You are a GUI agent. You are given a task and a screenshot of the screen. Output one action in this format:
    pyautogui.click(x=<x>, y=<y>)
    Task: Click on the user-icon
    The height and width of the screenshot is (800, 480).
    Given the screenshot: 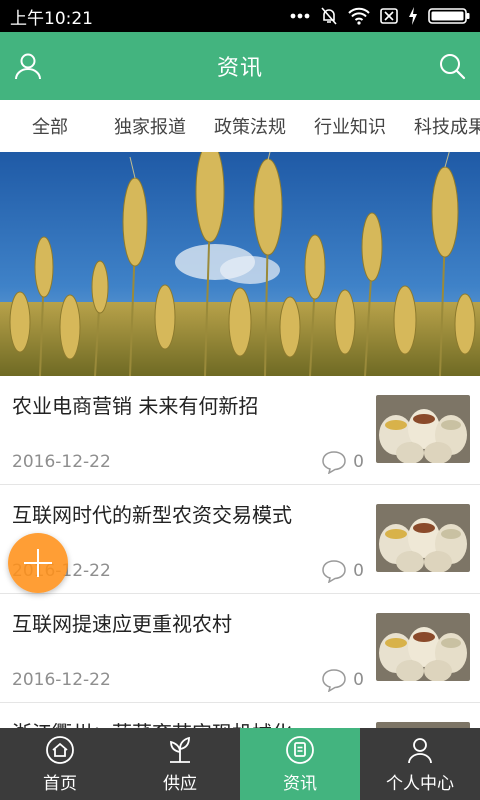 What is the action you would take?
    pyautogui.click(x=28, y=66)
    